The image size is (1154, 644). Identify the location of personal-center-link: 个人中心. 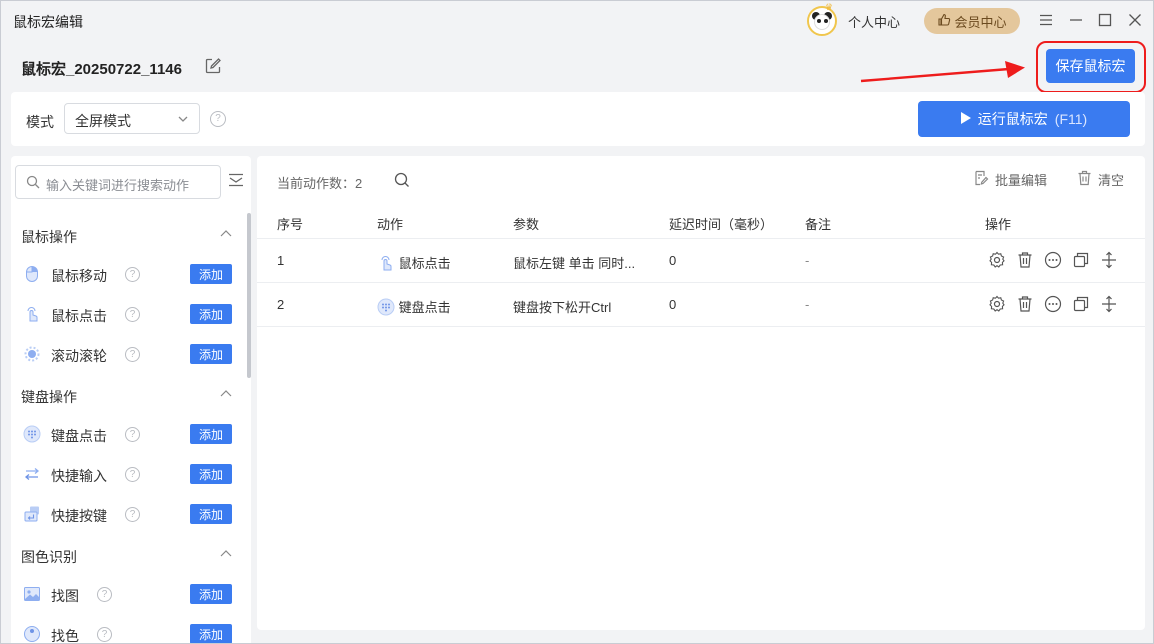
(874, 21).